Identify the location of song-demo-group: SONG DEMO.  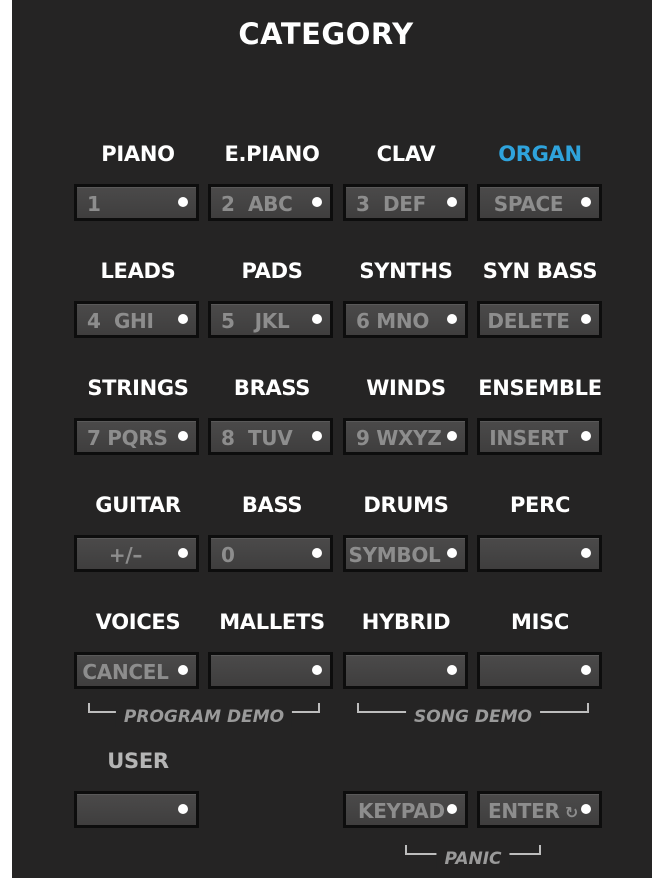
(473, 717).